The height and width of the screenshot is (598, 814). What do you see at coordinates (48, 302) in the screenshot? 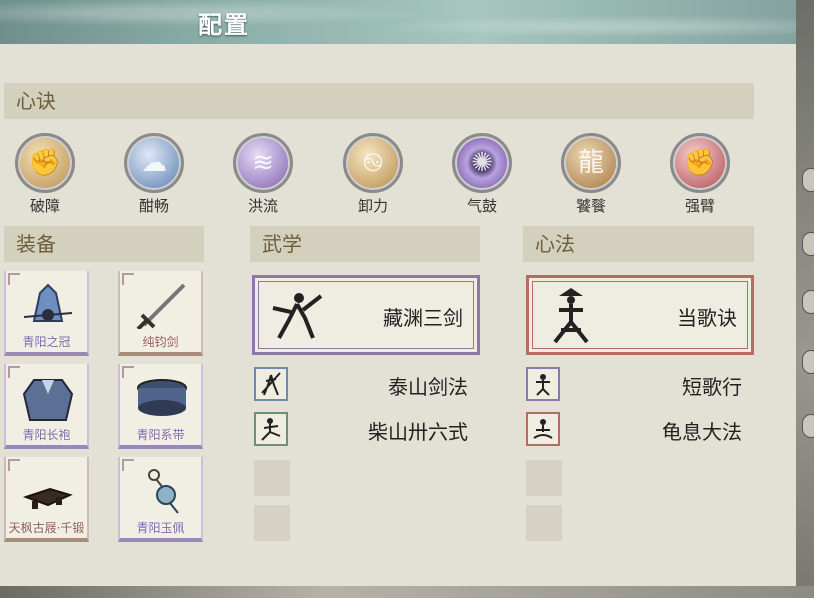
I see `crown-icon` at bounding box center [48, 302].